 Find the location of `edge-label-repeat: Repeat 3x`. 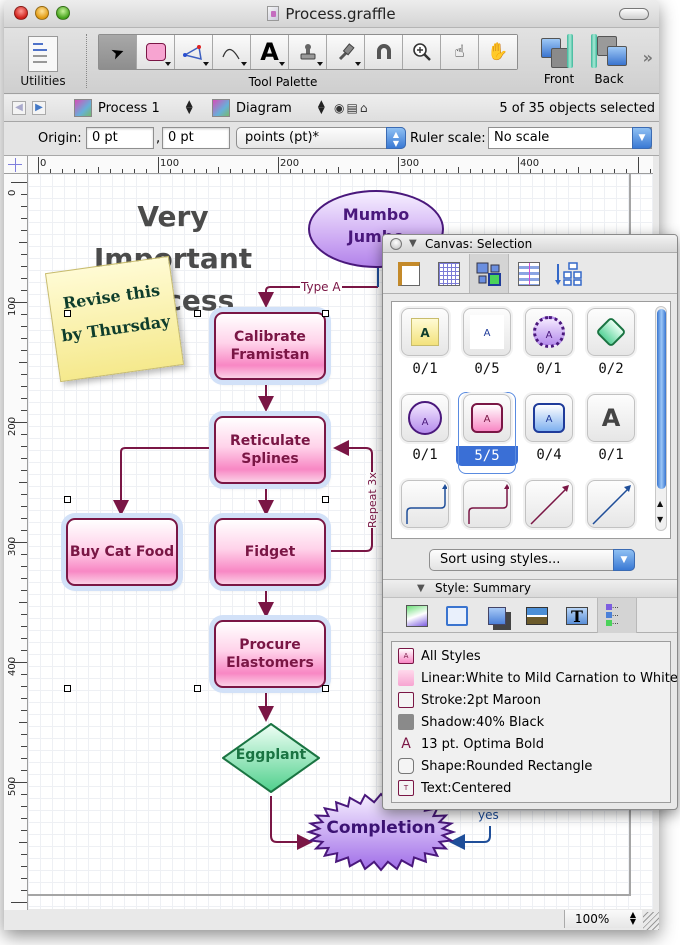

edge-label-repeat: Repeat 3x is located at coordinates (372, 500).